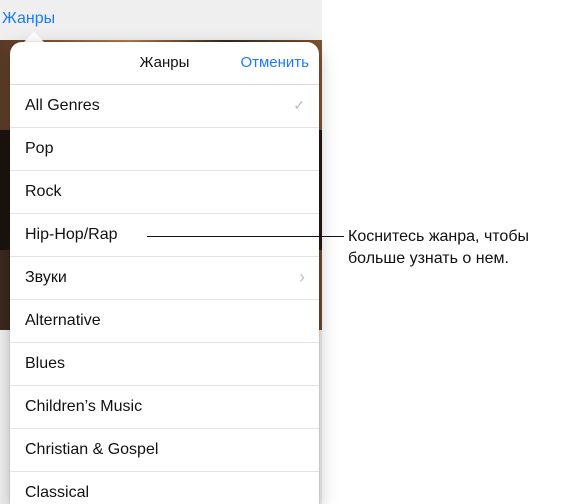  Describe the element at coordinates (43, 191) in the screenshot. I see `genre-label: Rock` at that location.